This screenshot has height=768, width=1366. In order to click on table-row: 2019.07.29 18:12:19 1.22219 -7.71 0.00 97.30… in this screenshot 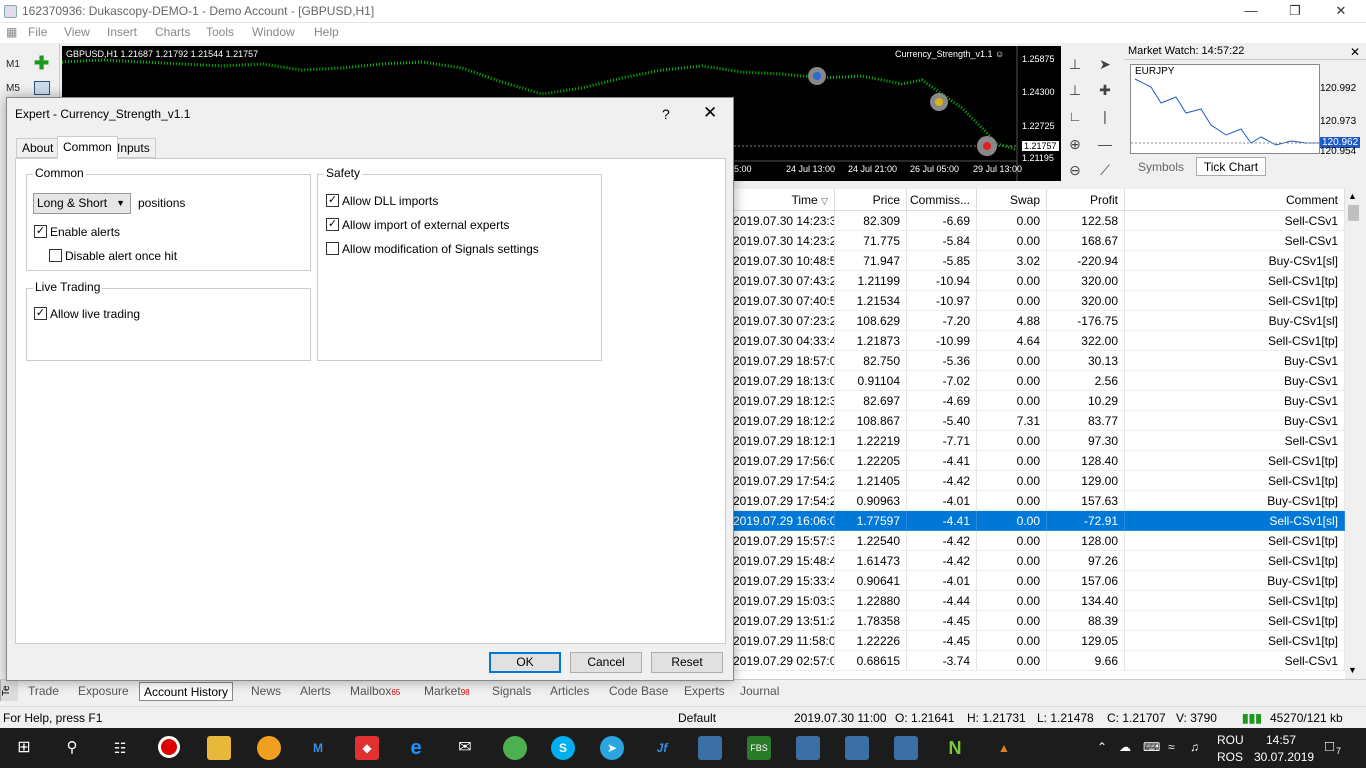, I will do `click(1039, 441)`.